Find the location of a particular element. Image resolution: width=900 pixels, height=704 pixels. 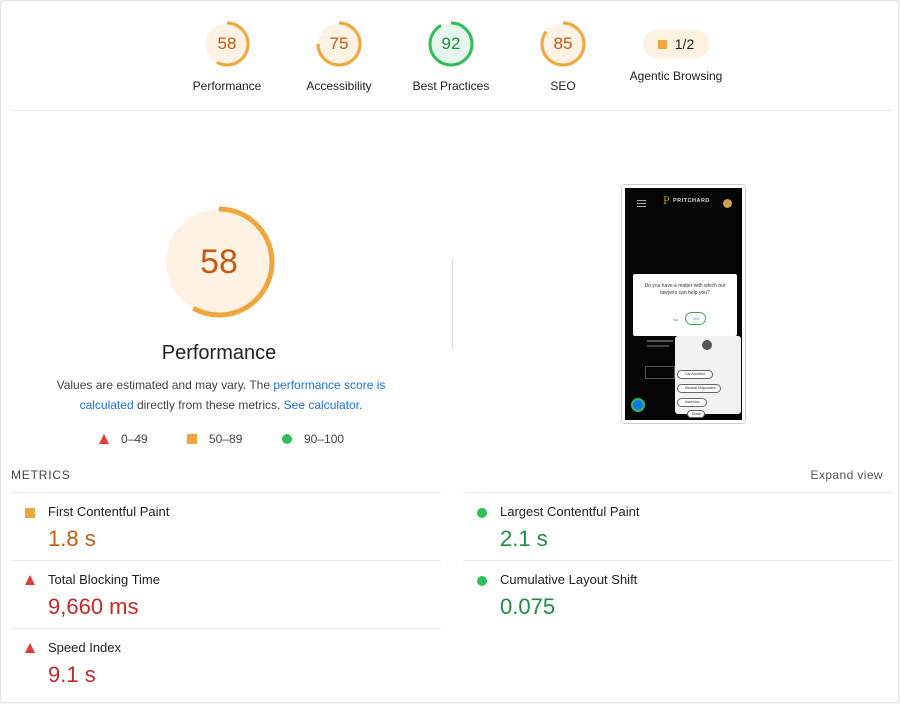

legend-pass: 90–100 is located at coordinates (313, 439).